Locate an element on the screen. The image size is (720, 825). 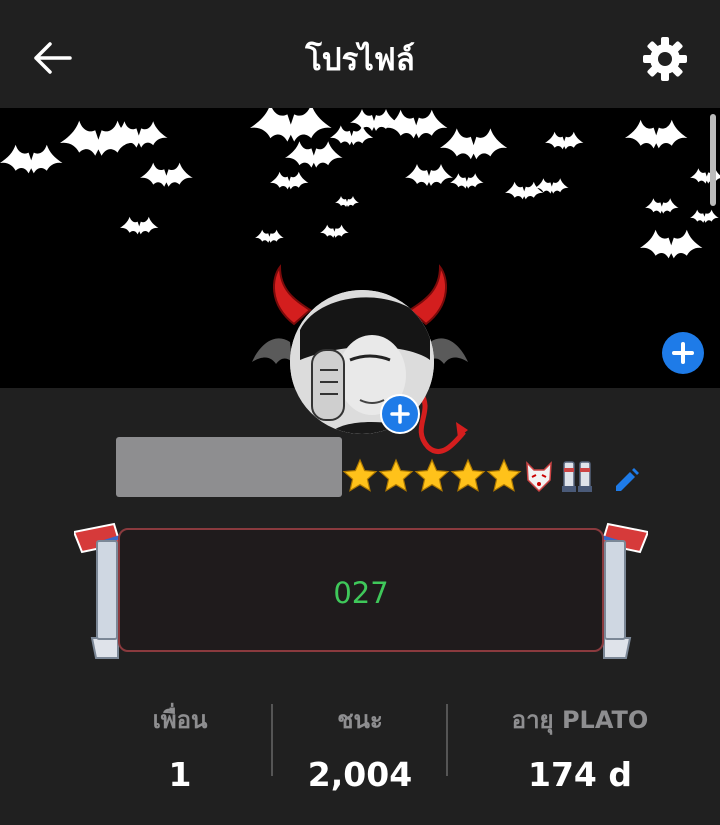
username-redacted is located at coordinates (229, 467).